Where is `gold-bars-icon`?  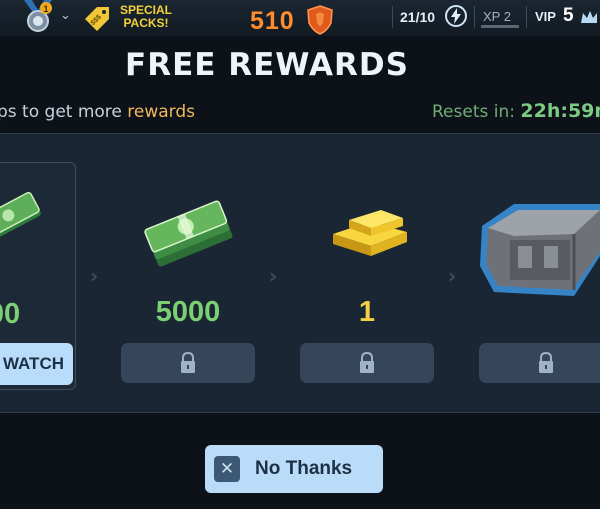 gold-bars-icon is located at coordinates (370, 233).